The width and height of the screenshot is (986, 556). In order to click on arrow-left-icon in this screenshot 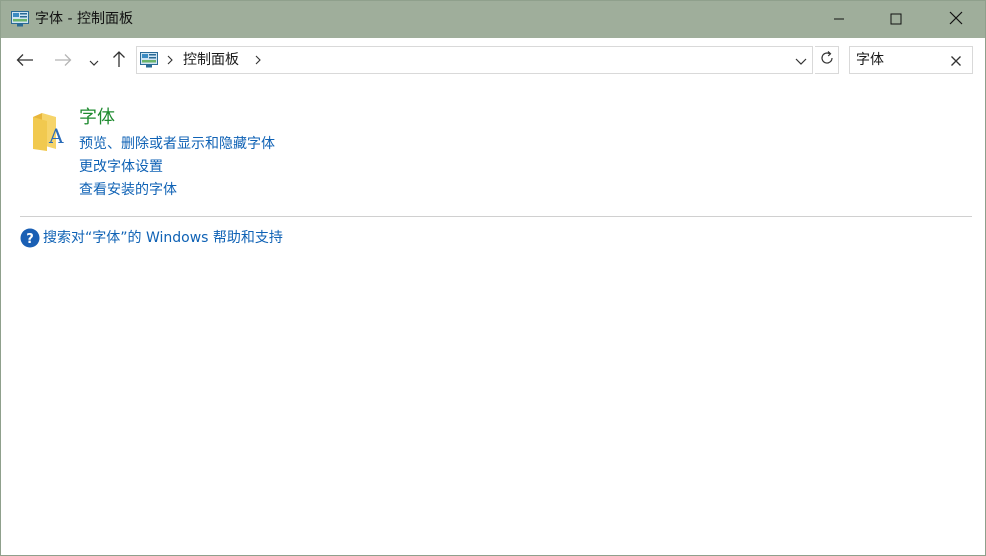, I will do `click(25, 61)`.